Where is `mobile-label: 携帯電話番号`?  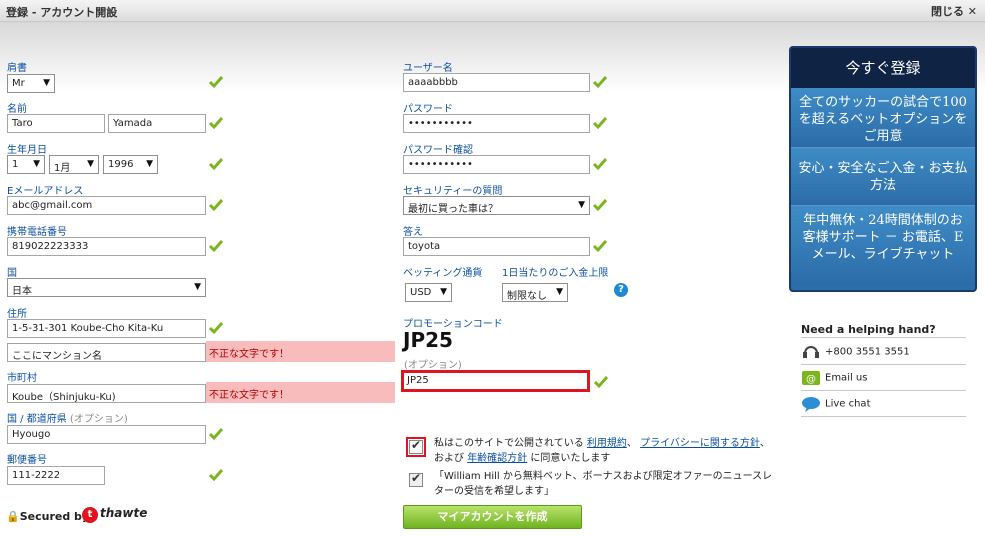
mobile-label: 携帯電話番号 is located at coordinates (37, 232).